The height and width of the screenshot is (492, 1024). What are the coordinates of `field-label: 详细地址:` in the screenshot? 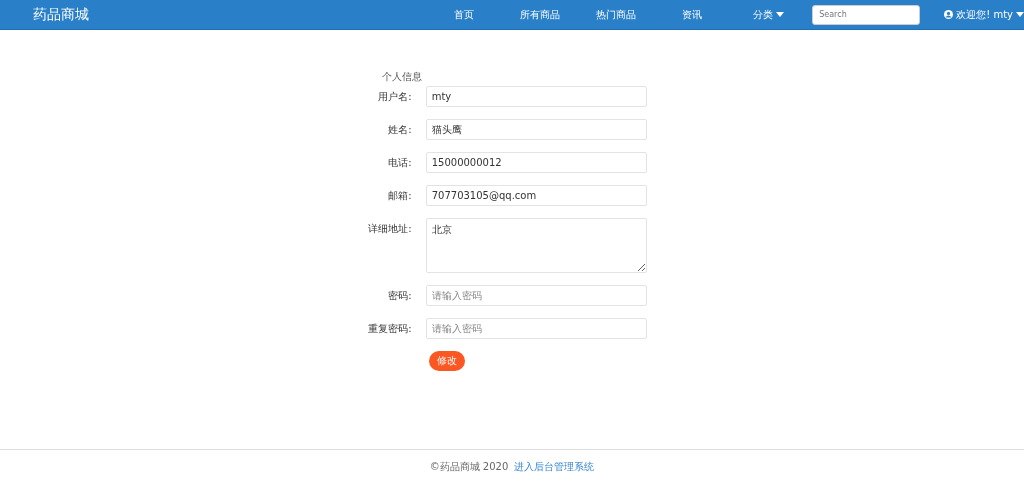 It's located at (390, 229).